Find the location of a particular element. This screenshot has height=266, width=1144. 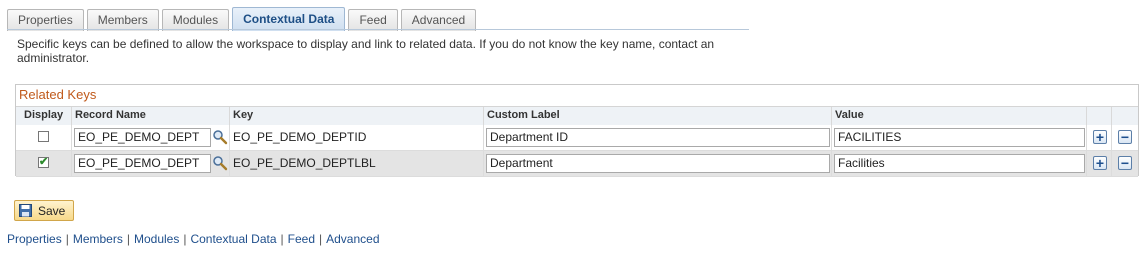

display-cell: ✔ is located at coordinates (44, 163).